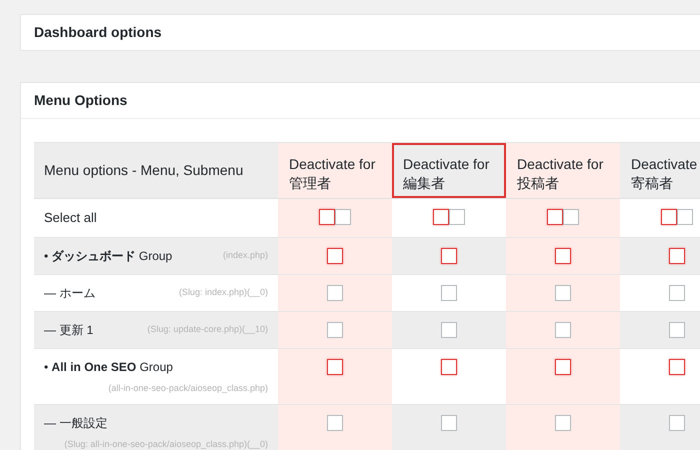 Image resolution: width=700 pixels, height=450 pixels. I want to click on menu-label: • All in One SEO Group, so click(108, 367).